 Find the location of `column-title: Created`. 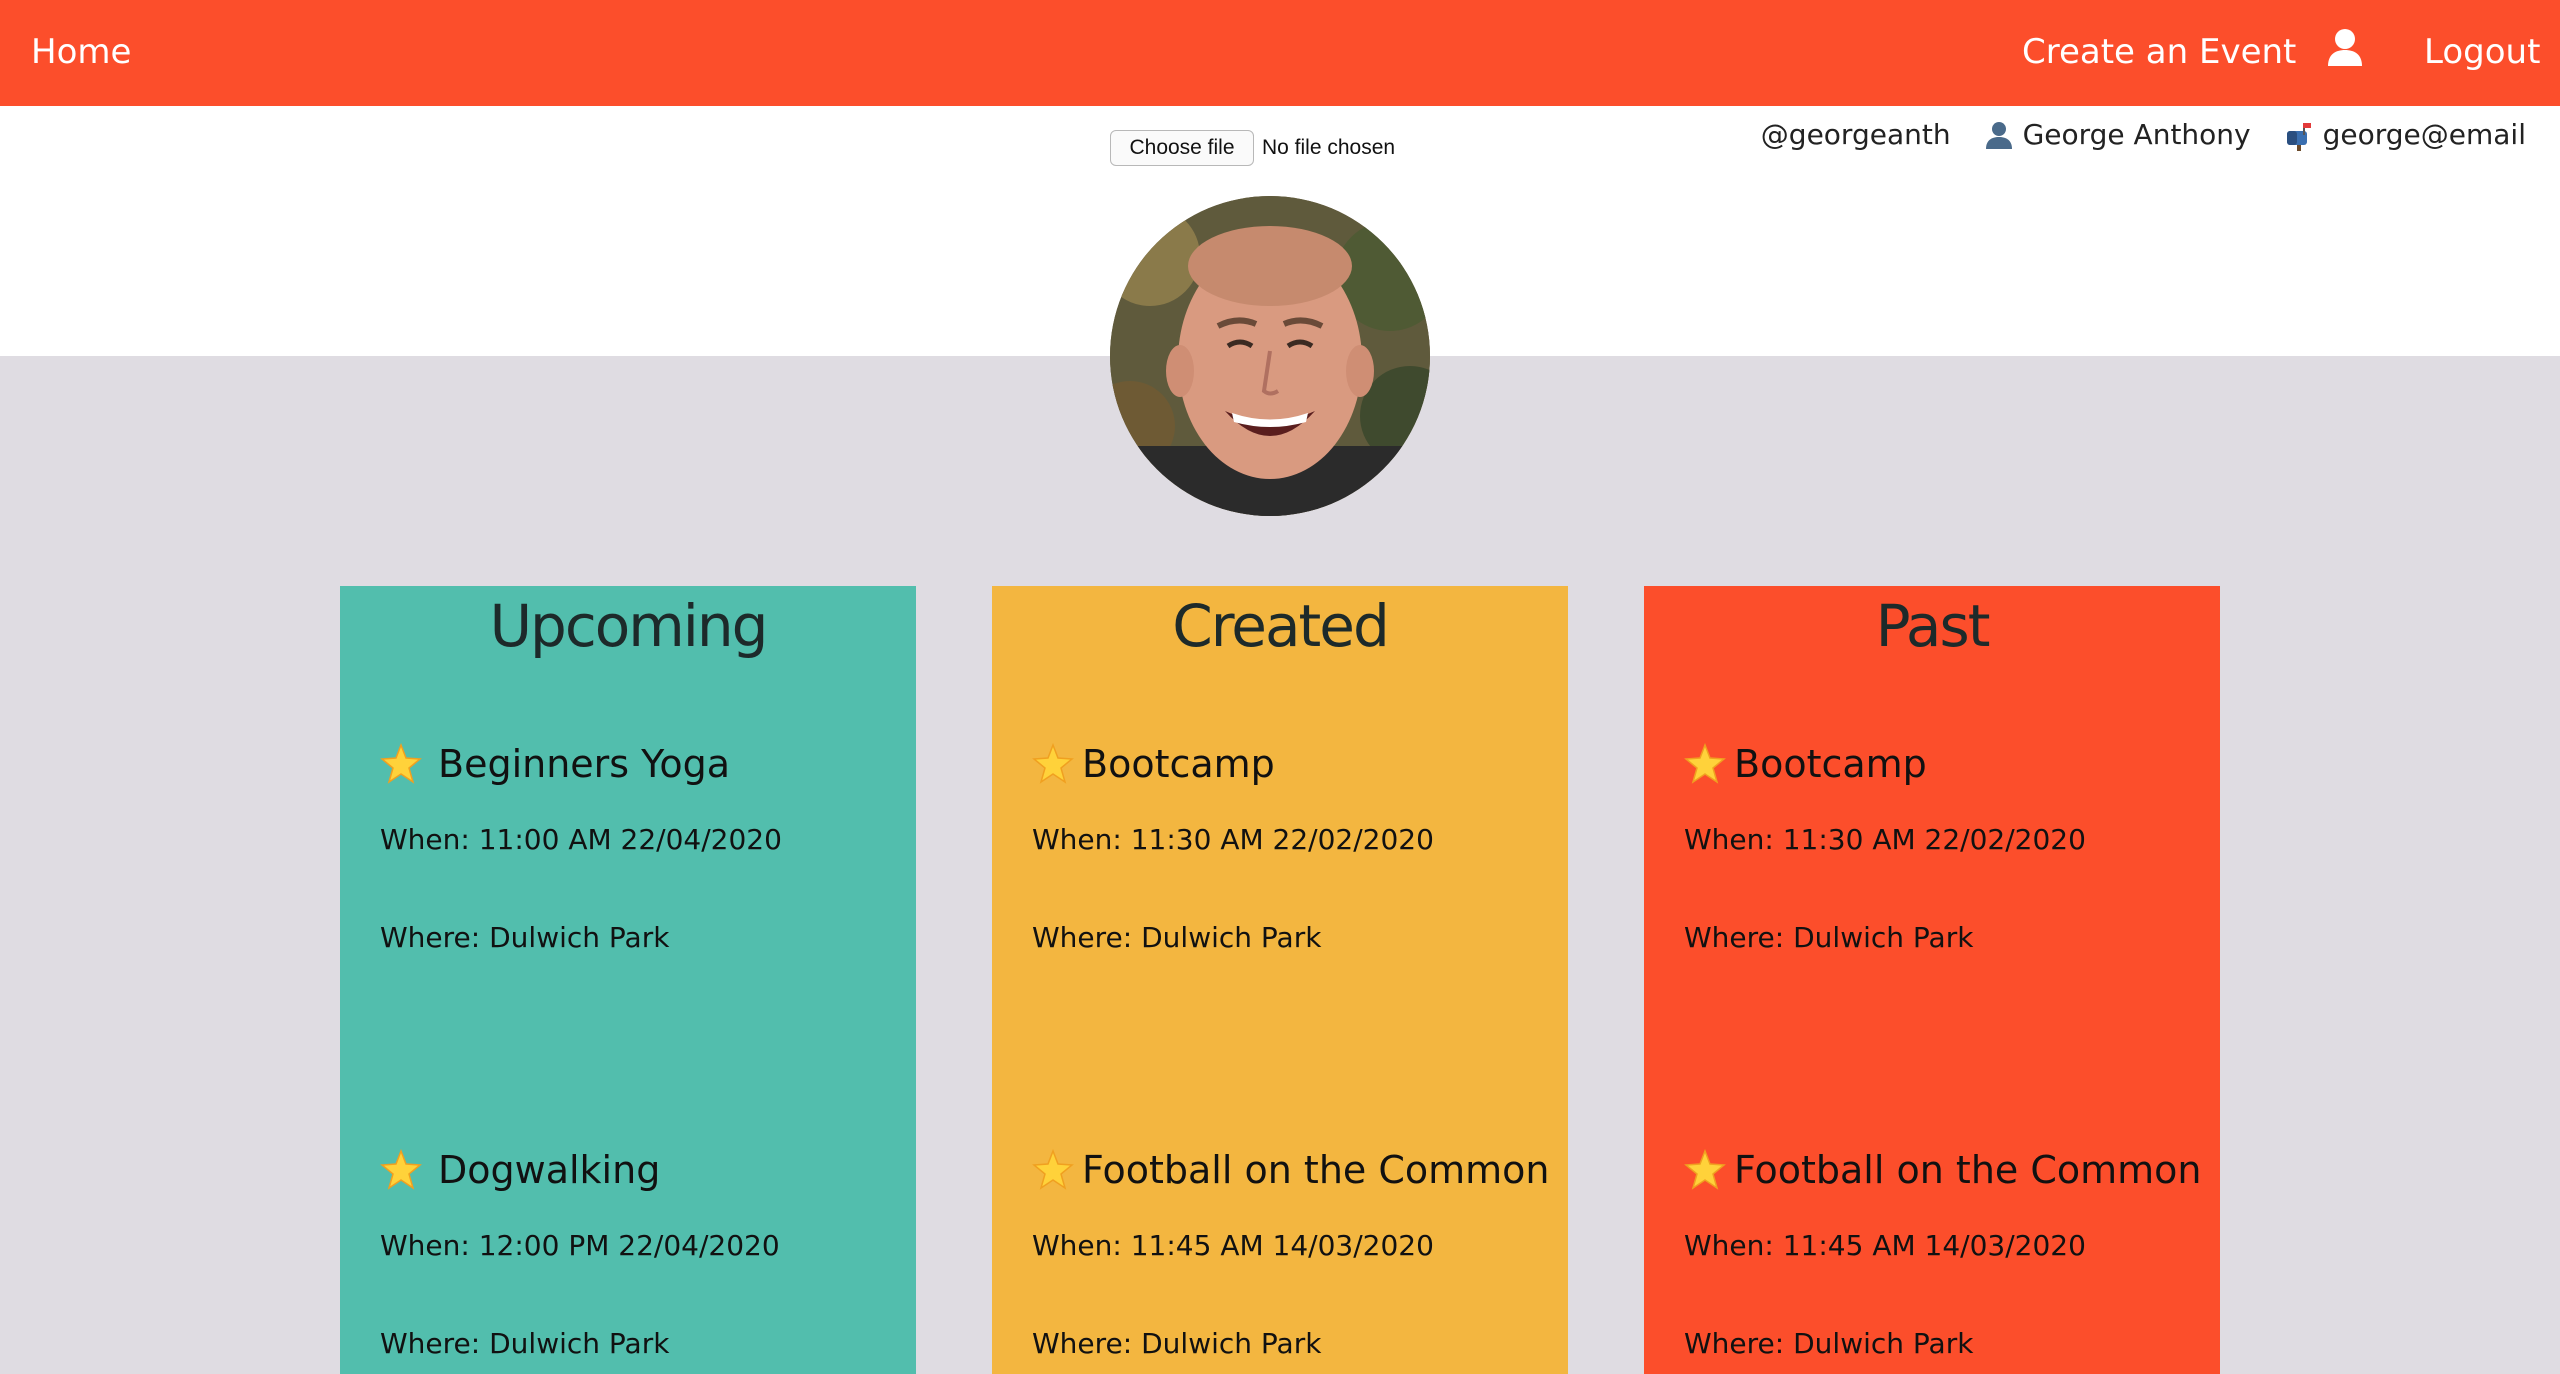

column-title: Created is located at coordinates (1281, 626).